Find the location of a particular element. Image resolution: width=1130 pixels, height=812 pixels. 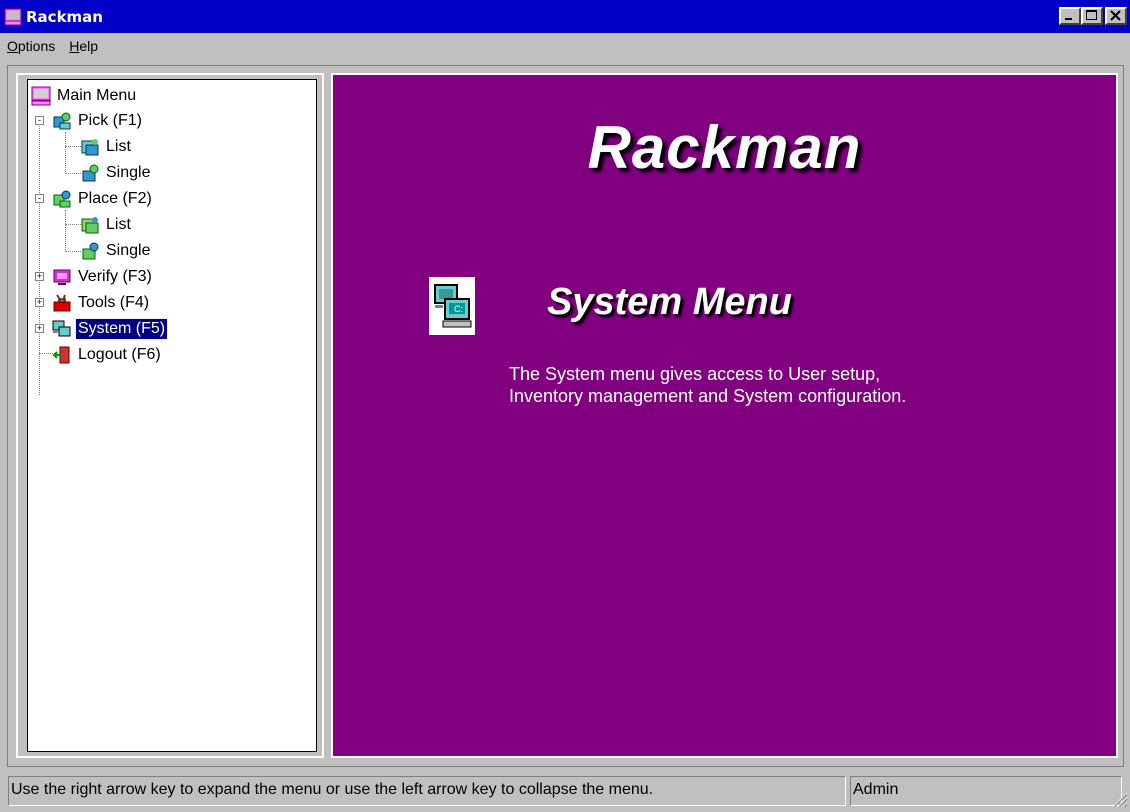

close-icon is located at coordinates (1115, 15).